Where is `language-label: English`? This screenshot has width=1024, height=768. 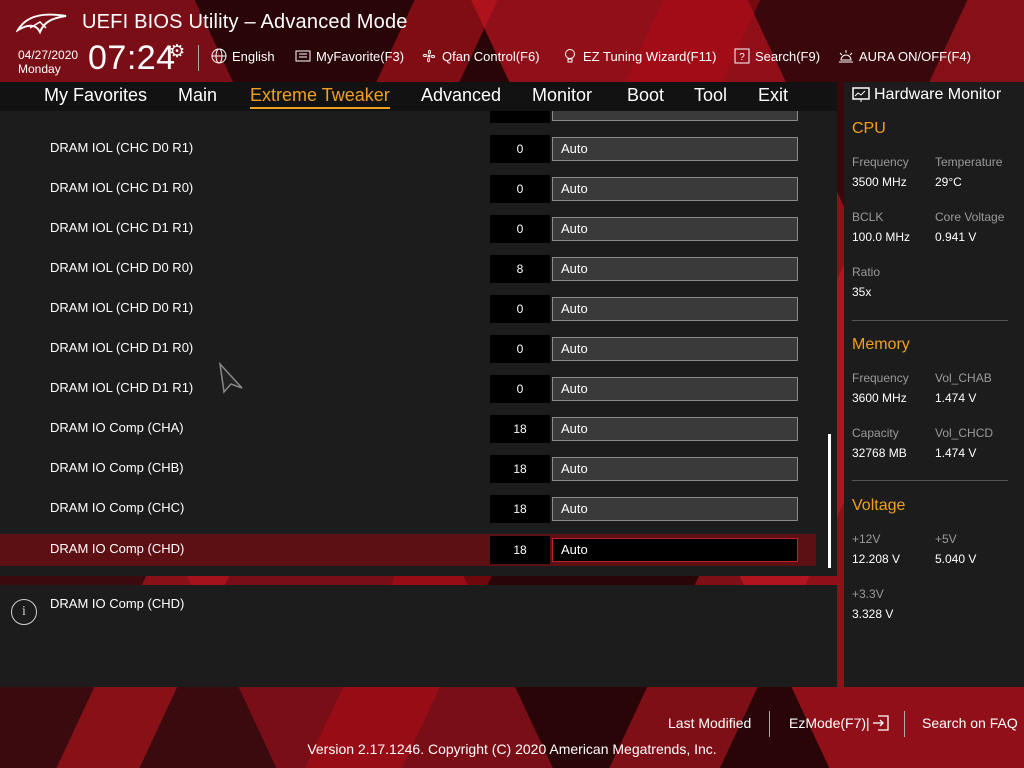 language-label: English is located at coordinates (253, 56).